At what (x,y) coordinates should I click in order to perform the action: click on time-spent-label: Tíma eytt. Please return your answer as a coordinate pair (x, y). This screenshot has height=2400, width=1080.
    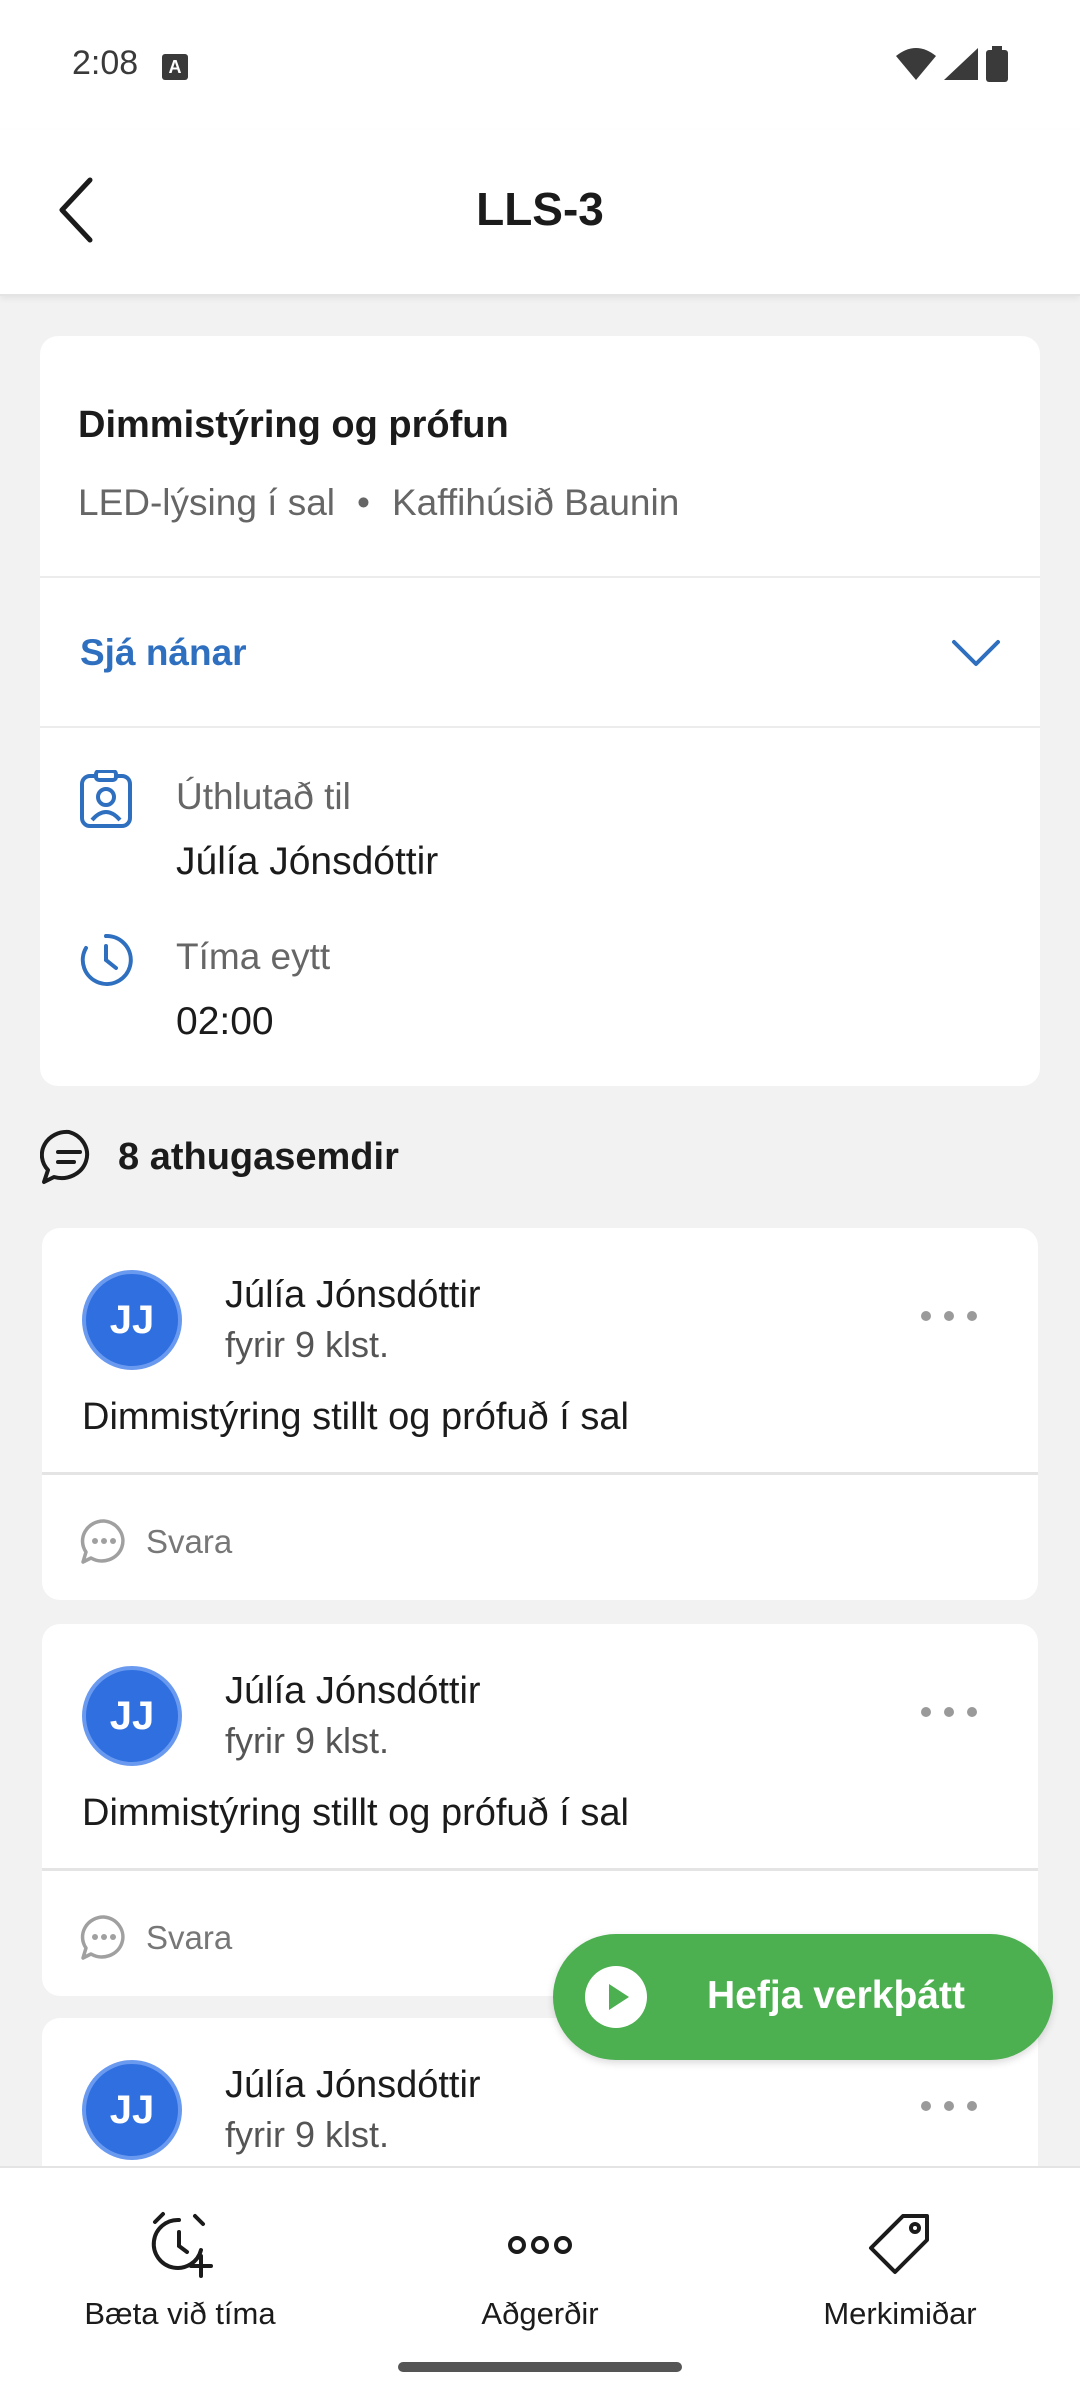
    Looking at the image, I should click on (253, 956).